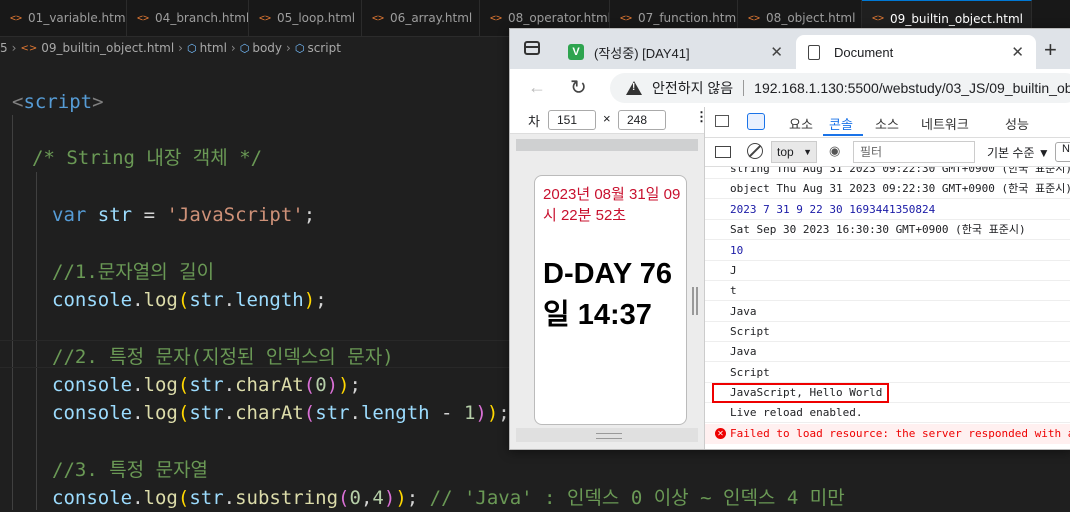 This screenshot has height=512, width=1070. Describe the element at coordinates (323, 48) in the screenshot. I see `breadcrumb-item: script` at that location.